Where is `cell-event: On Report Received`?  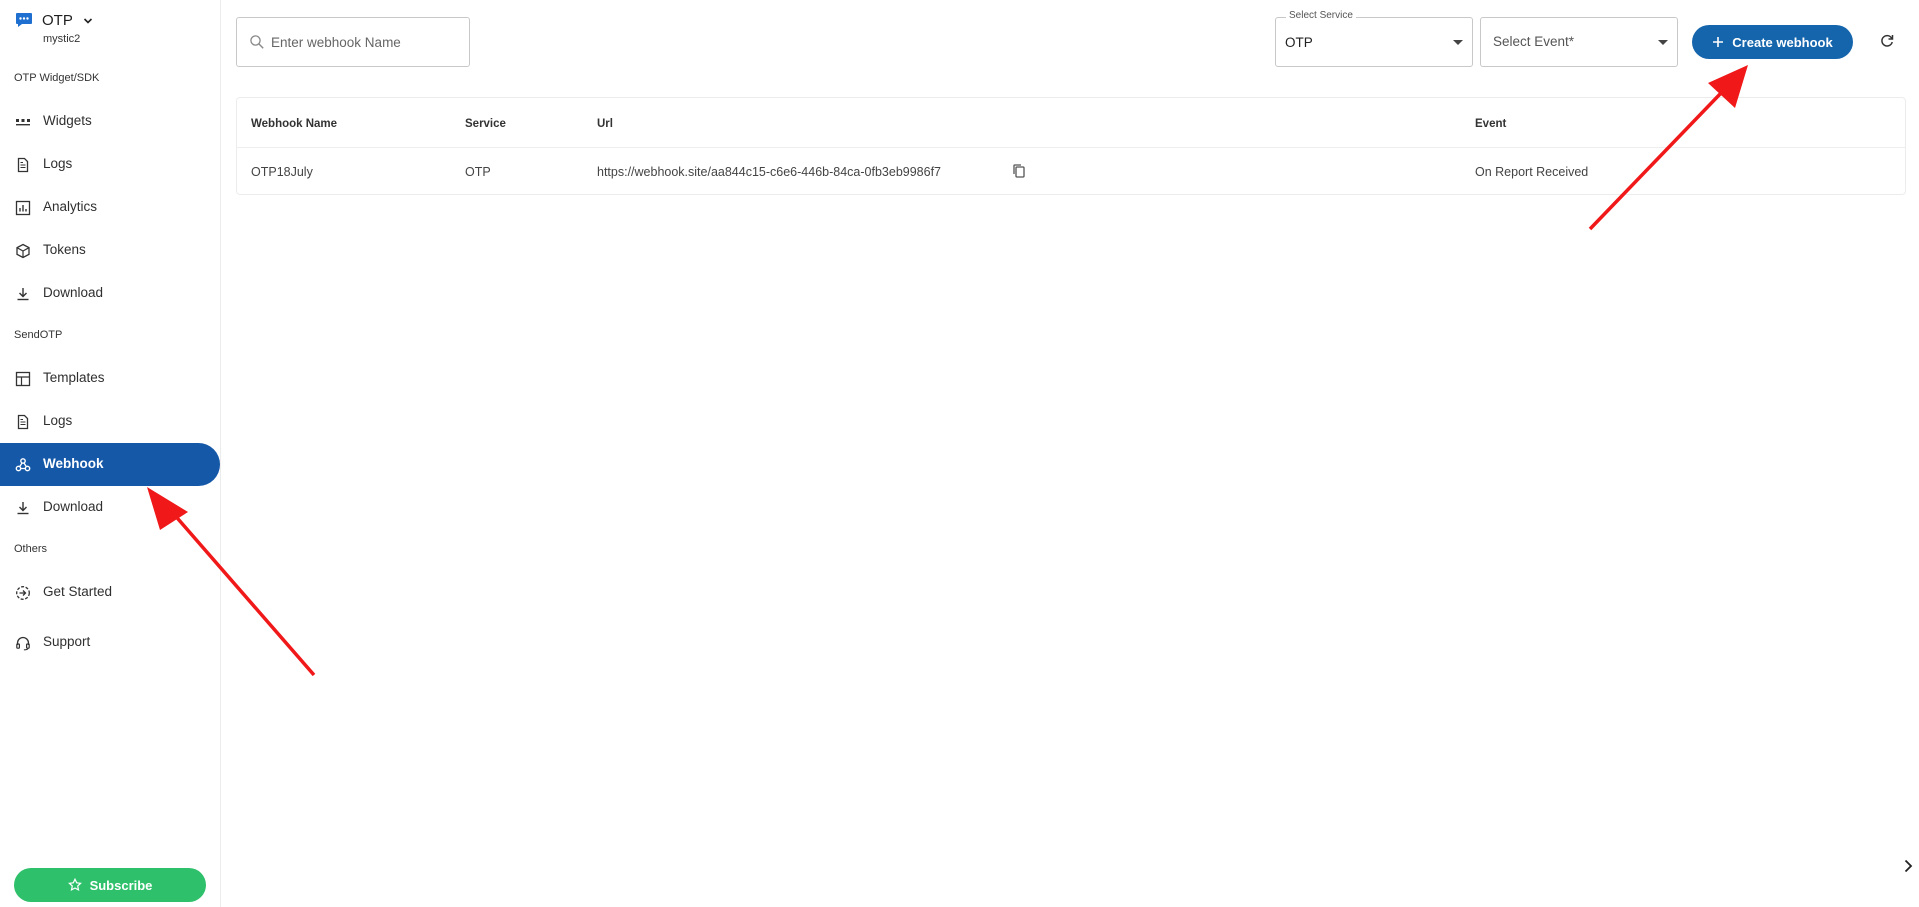 cell-event: On Report Received is located at coordinates (1532, 172).